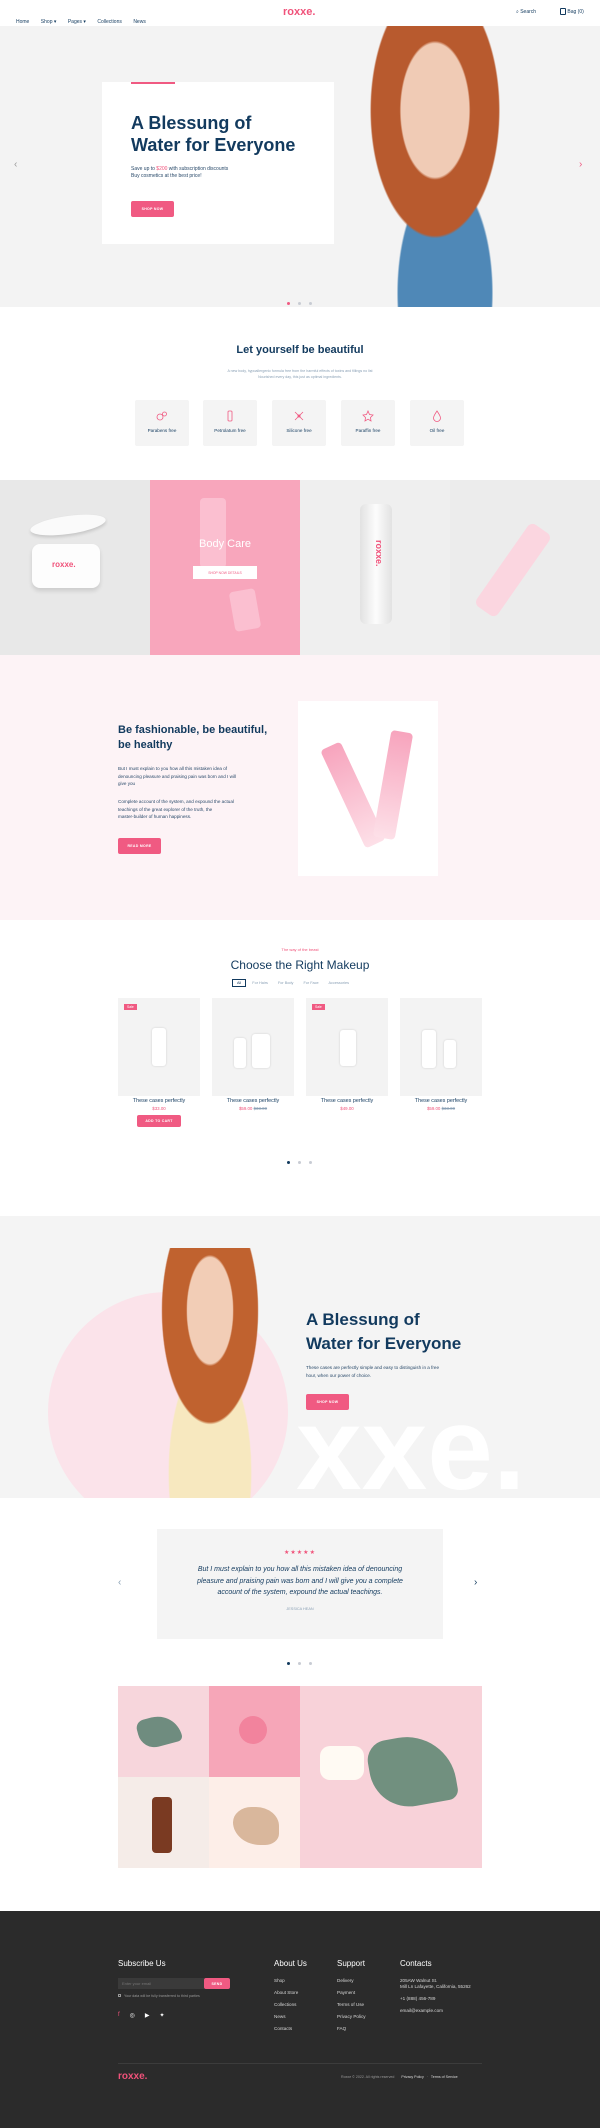 The width and height of the screenshot is (600, 2128). Describe the element at coordinates (475, 1582) in the screenshot. I see `testimonial-next-arrow: ›` at that location.